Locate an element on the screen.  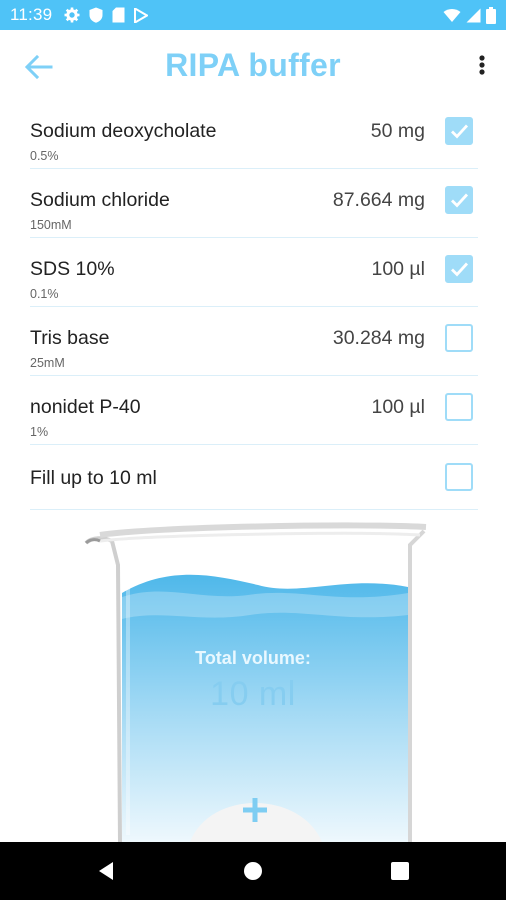
status-icons-right is located at coordinates (469, 15).